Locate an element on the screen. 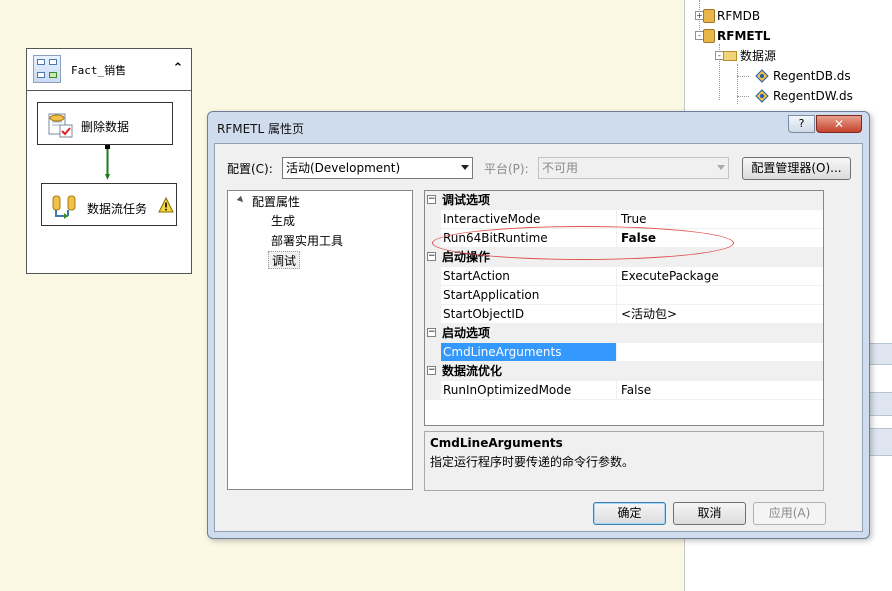  cancel-button: 取消 is located at coordinates (709, 513).